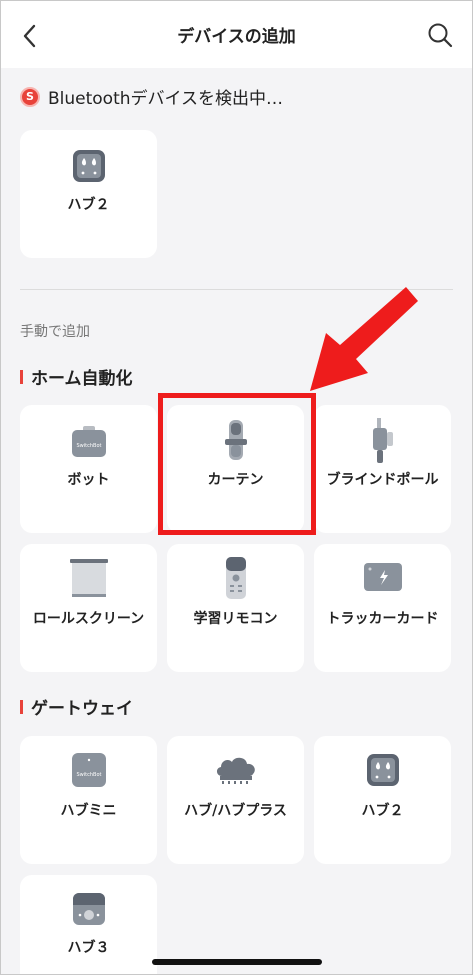 This screenshot has width=473, height=975. Describe the element at coordinates (88, 800) in the screenshot. I see `device-card-hub-mini: SwitchBot ハブミニ` at that location.